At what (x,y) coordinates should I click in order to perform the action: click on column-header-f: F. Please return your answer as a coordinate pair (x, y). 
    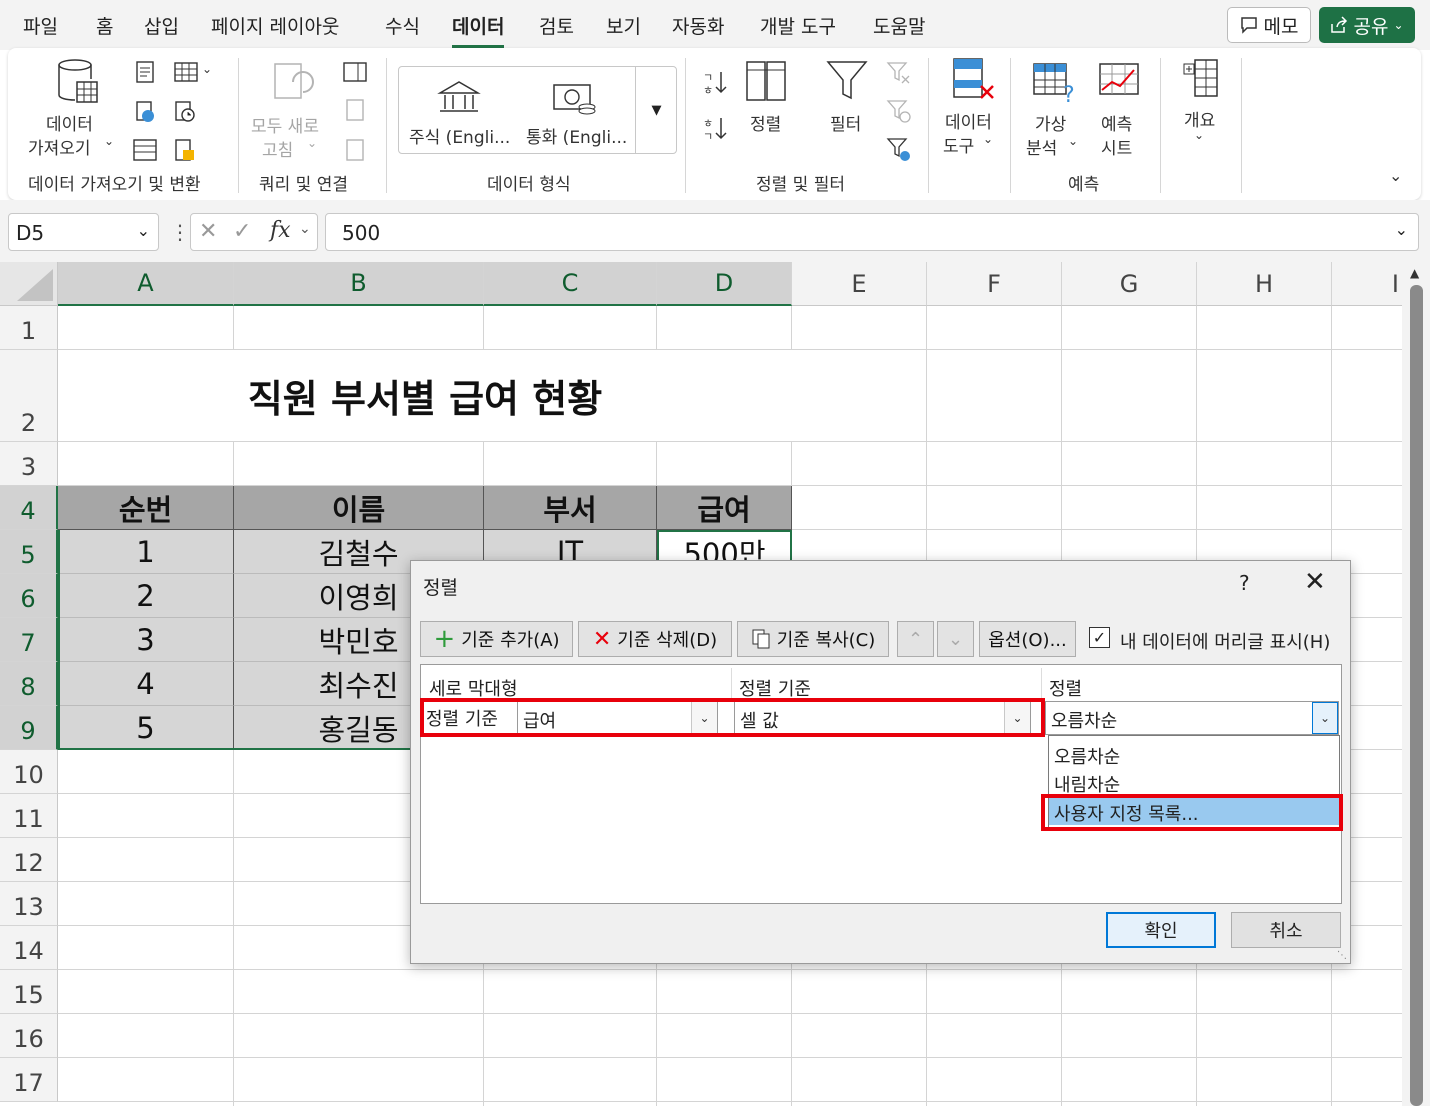
    Looking at the image, I should click on (994, 284).